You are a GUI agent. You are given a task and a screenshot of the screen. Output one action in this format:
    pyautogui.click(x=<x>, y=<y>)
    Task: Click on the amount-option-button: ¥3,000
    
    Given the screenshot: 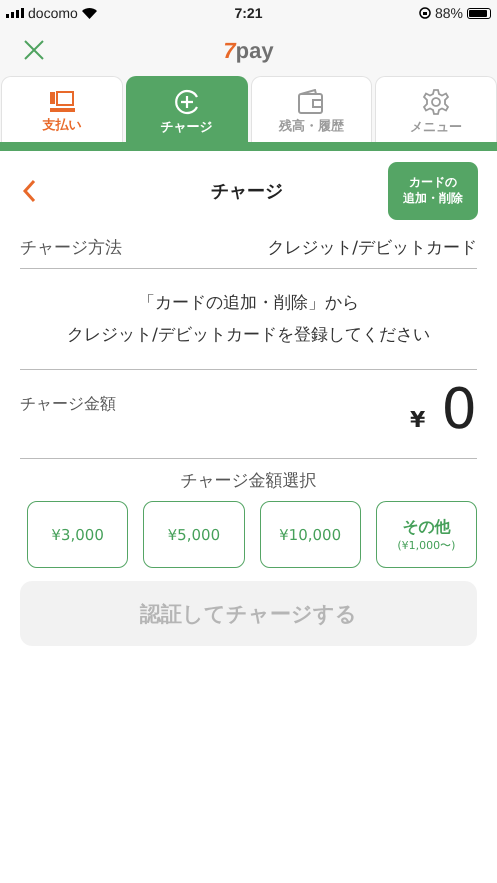 What is the action you would take?
    pyautogui.click(x=77, y=534)
    